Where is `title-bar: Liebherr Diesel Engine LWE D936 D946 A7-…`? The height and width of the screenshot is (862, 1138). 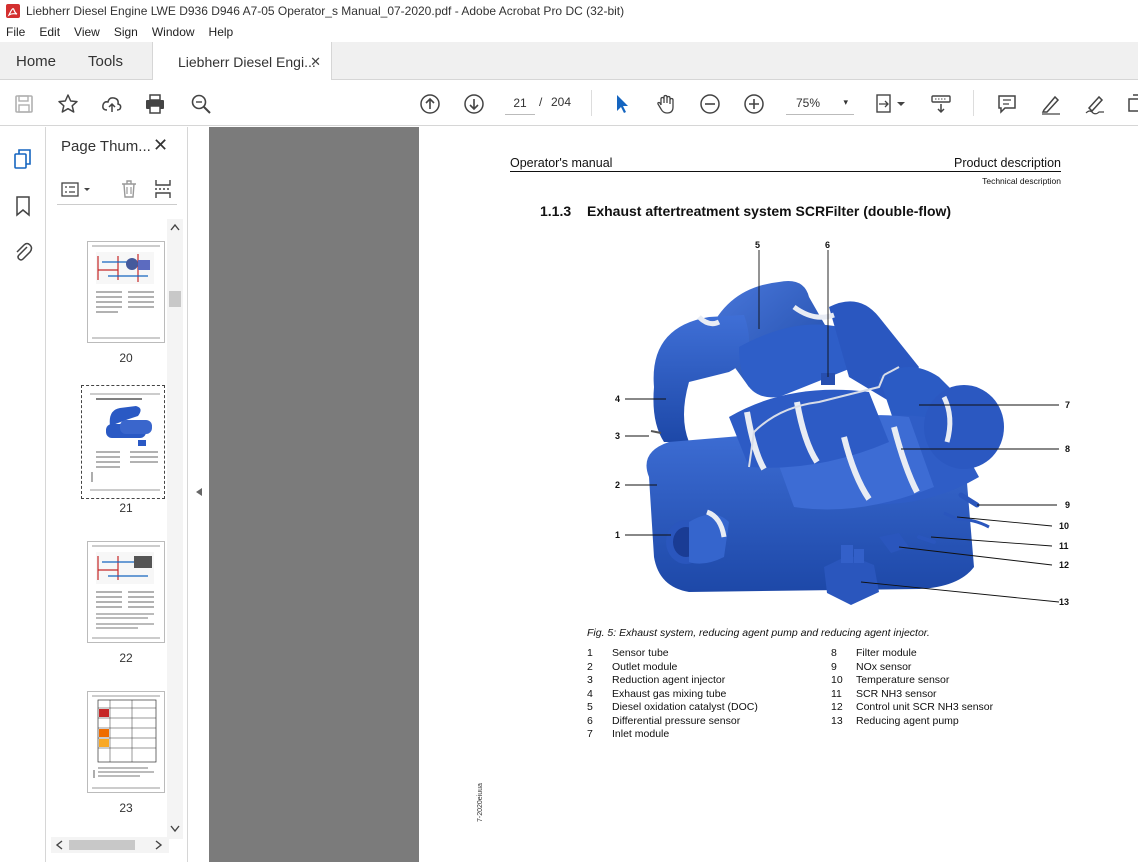
title-bar: Liebherr Diesel Engine LWE D936 D946 A7-… is located at coordinates (569, 11).